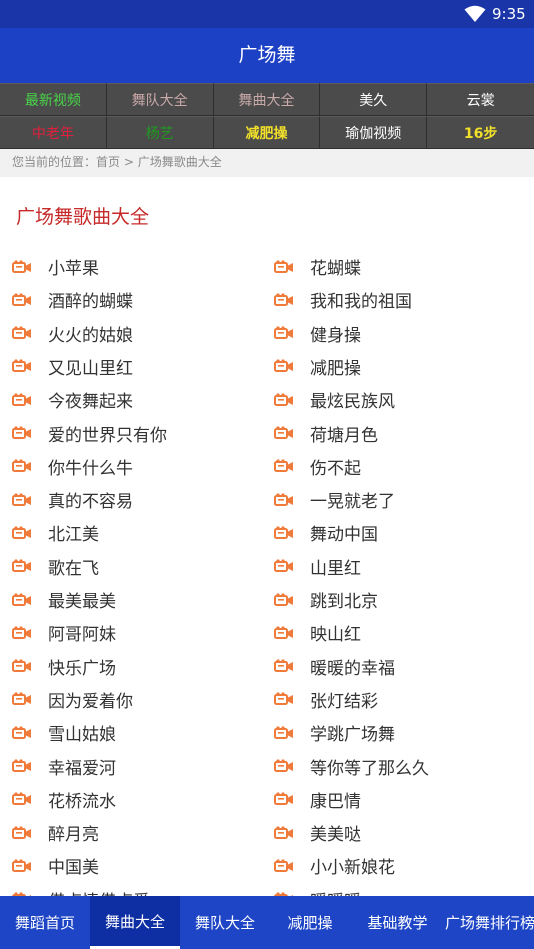  I want to click on song-list-item: 花蝴蝶, so click(317, 266).